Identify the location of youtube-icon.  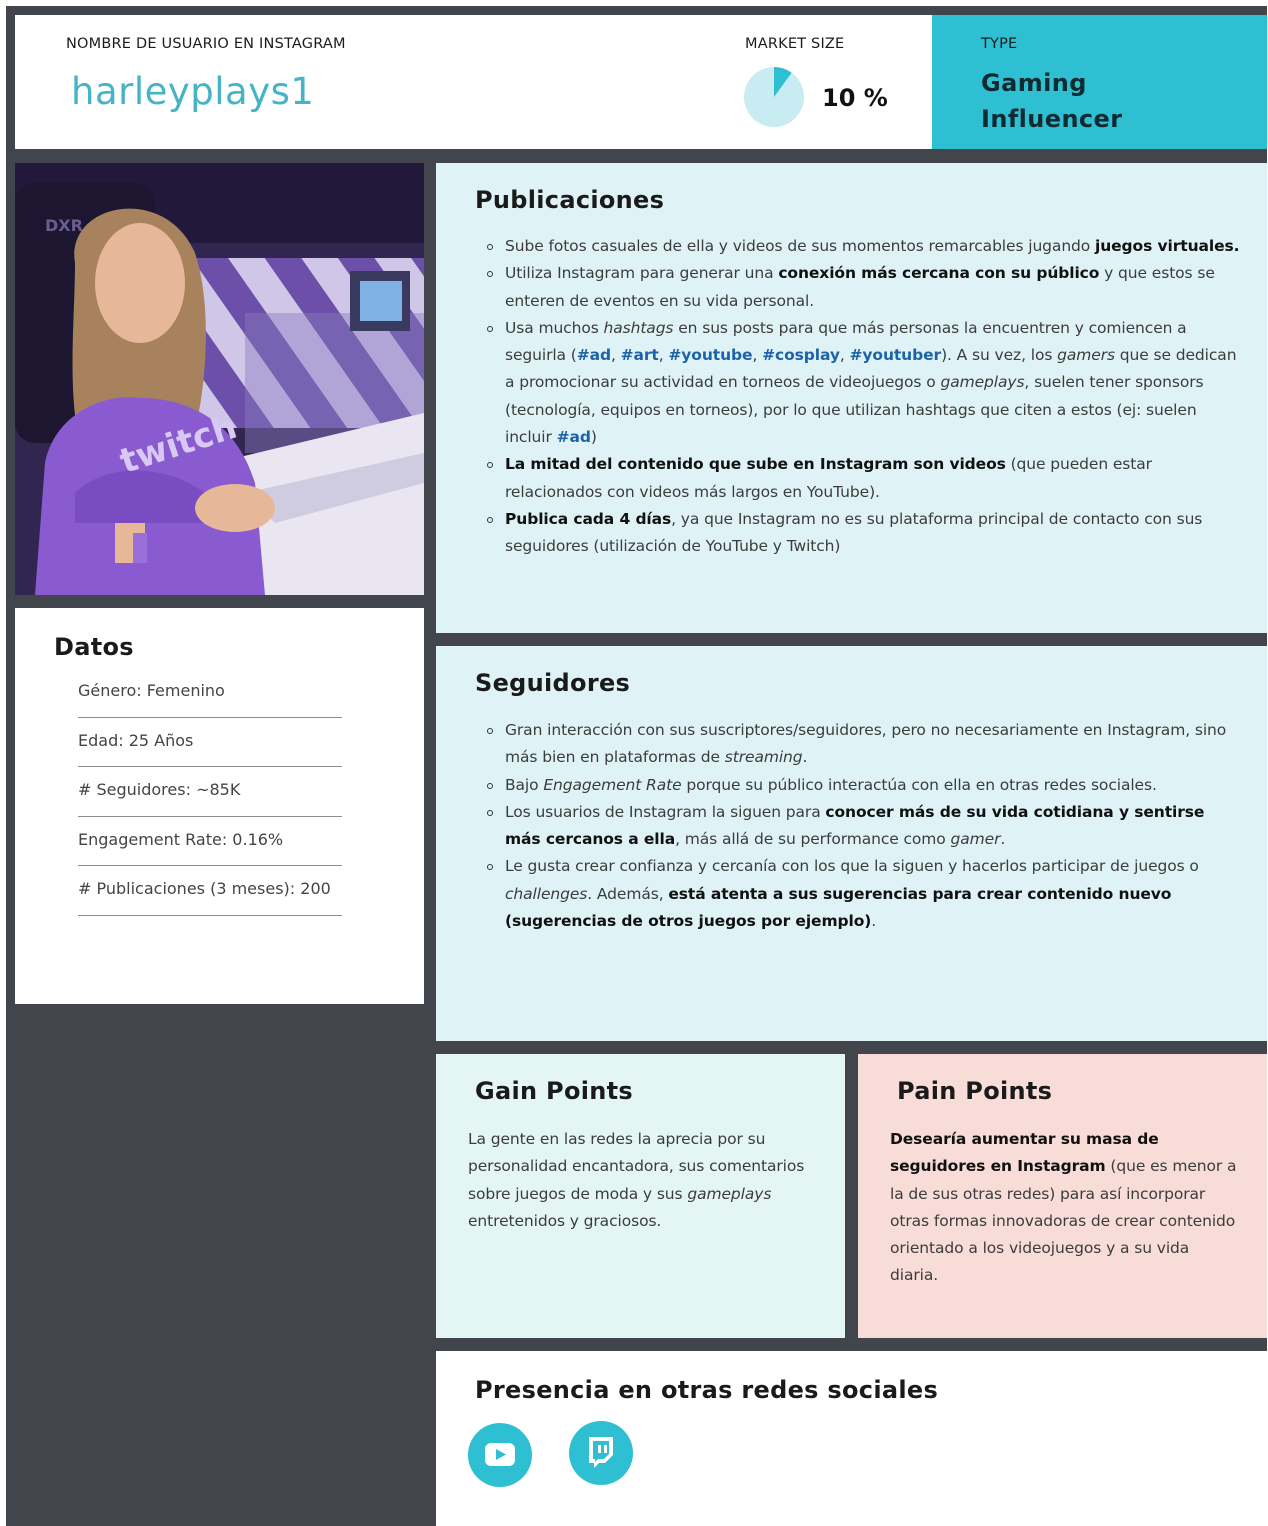
(500, 1455).